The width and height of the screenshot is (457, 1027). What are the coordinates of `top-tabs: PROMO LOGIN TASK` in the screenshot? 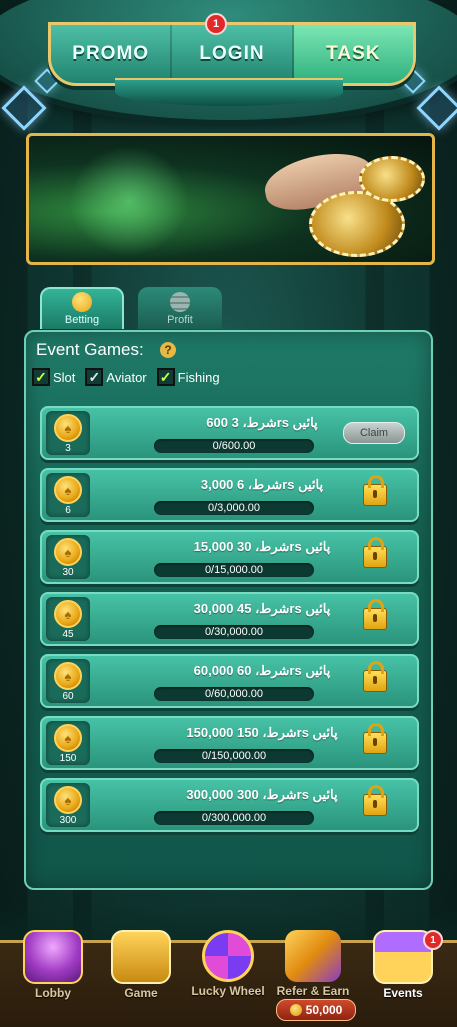 It's located at (232, 54).